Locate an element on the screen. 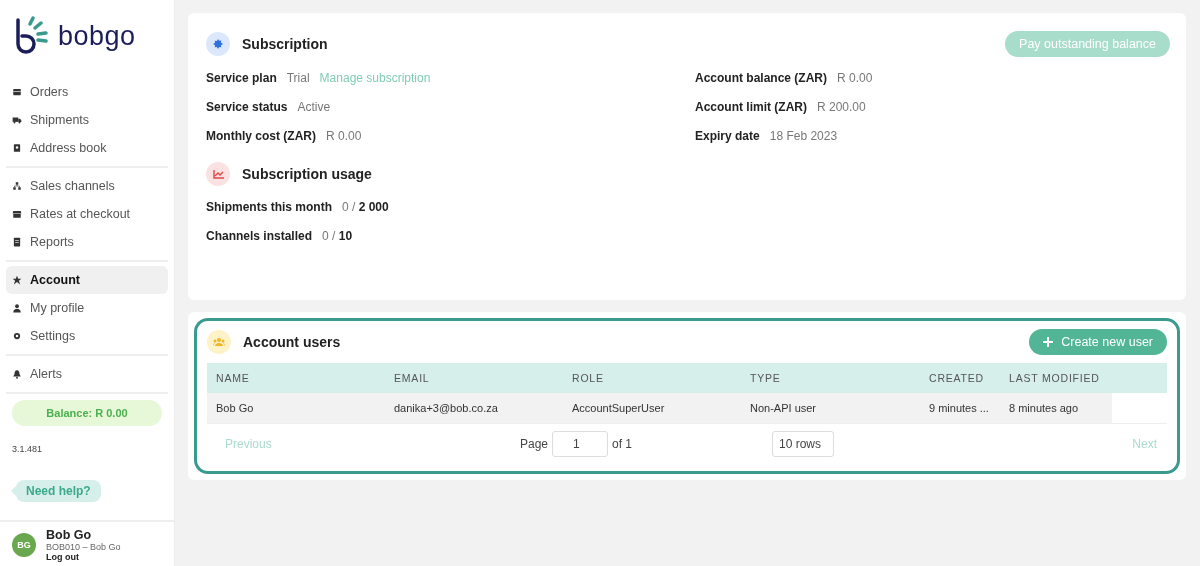 The image size is (1200, 566). nav-item: My profile is located at coordinates (87, 308).